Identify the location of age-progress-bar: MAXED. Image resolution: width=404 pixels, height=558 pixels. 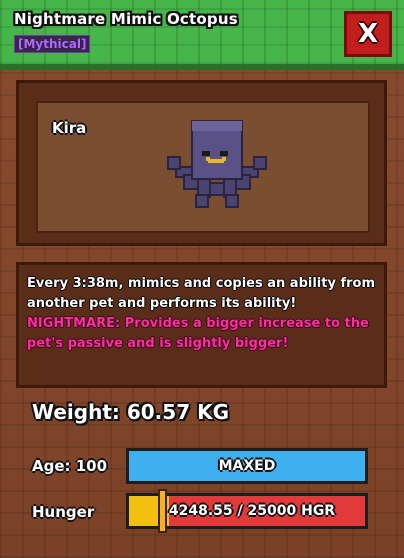
(247, 466).